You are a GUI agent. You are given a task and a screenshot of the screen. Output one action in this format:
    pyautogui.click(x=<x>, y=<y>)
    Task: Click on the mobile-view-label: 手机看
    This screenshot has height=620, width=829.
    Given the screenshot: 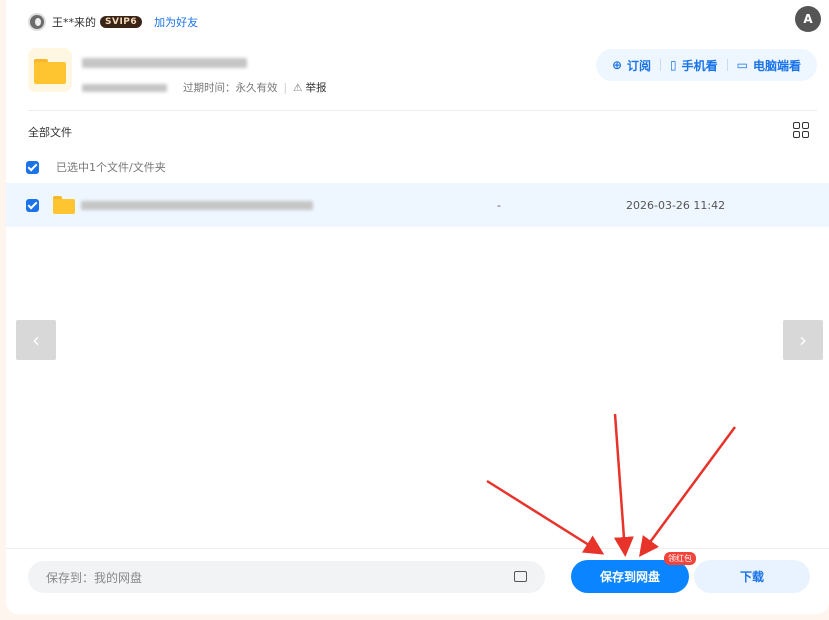 What is the action you would take?
    pyautogui.click(x=699, y=65)
    